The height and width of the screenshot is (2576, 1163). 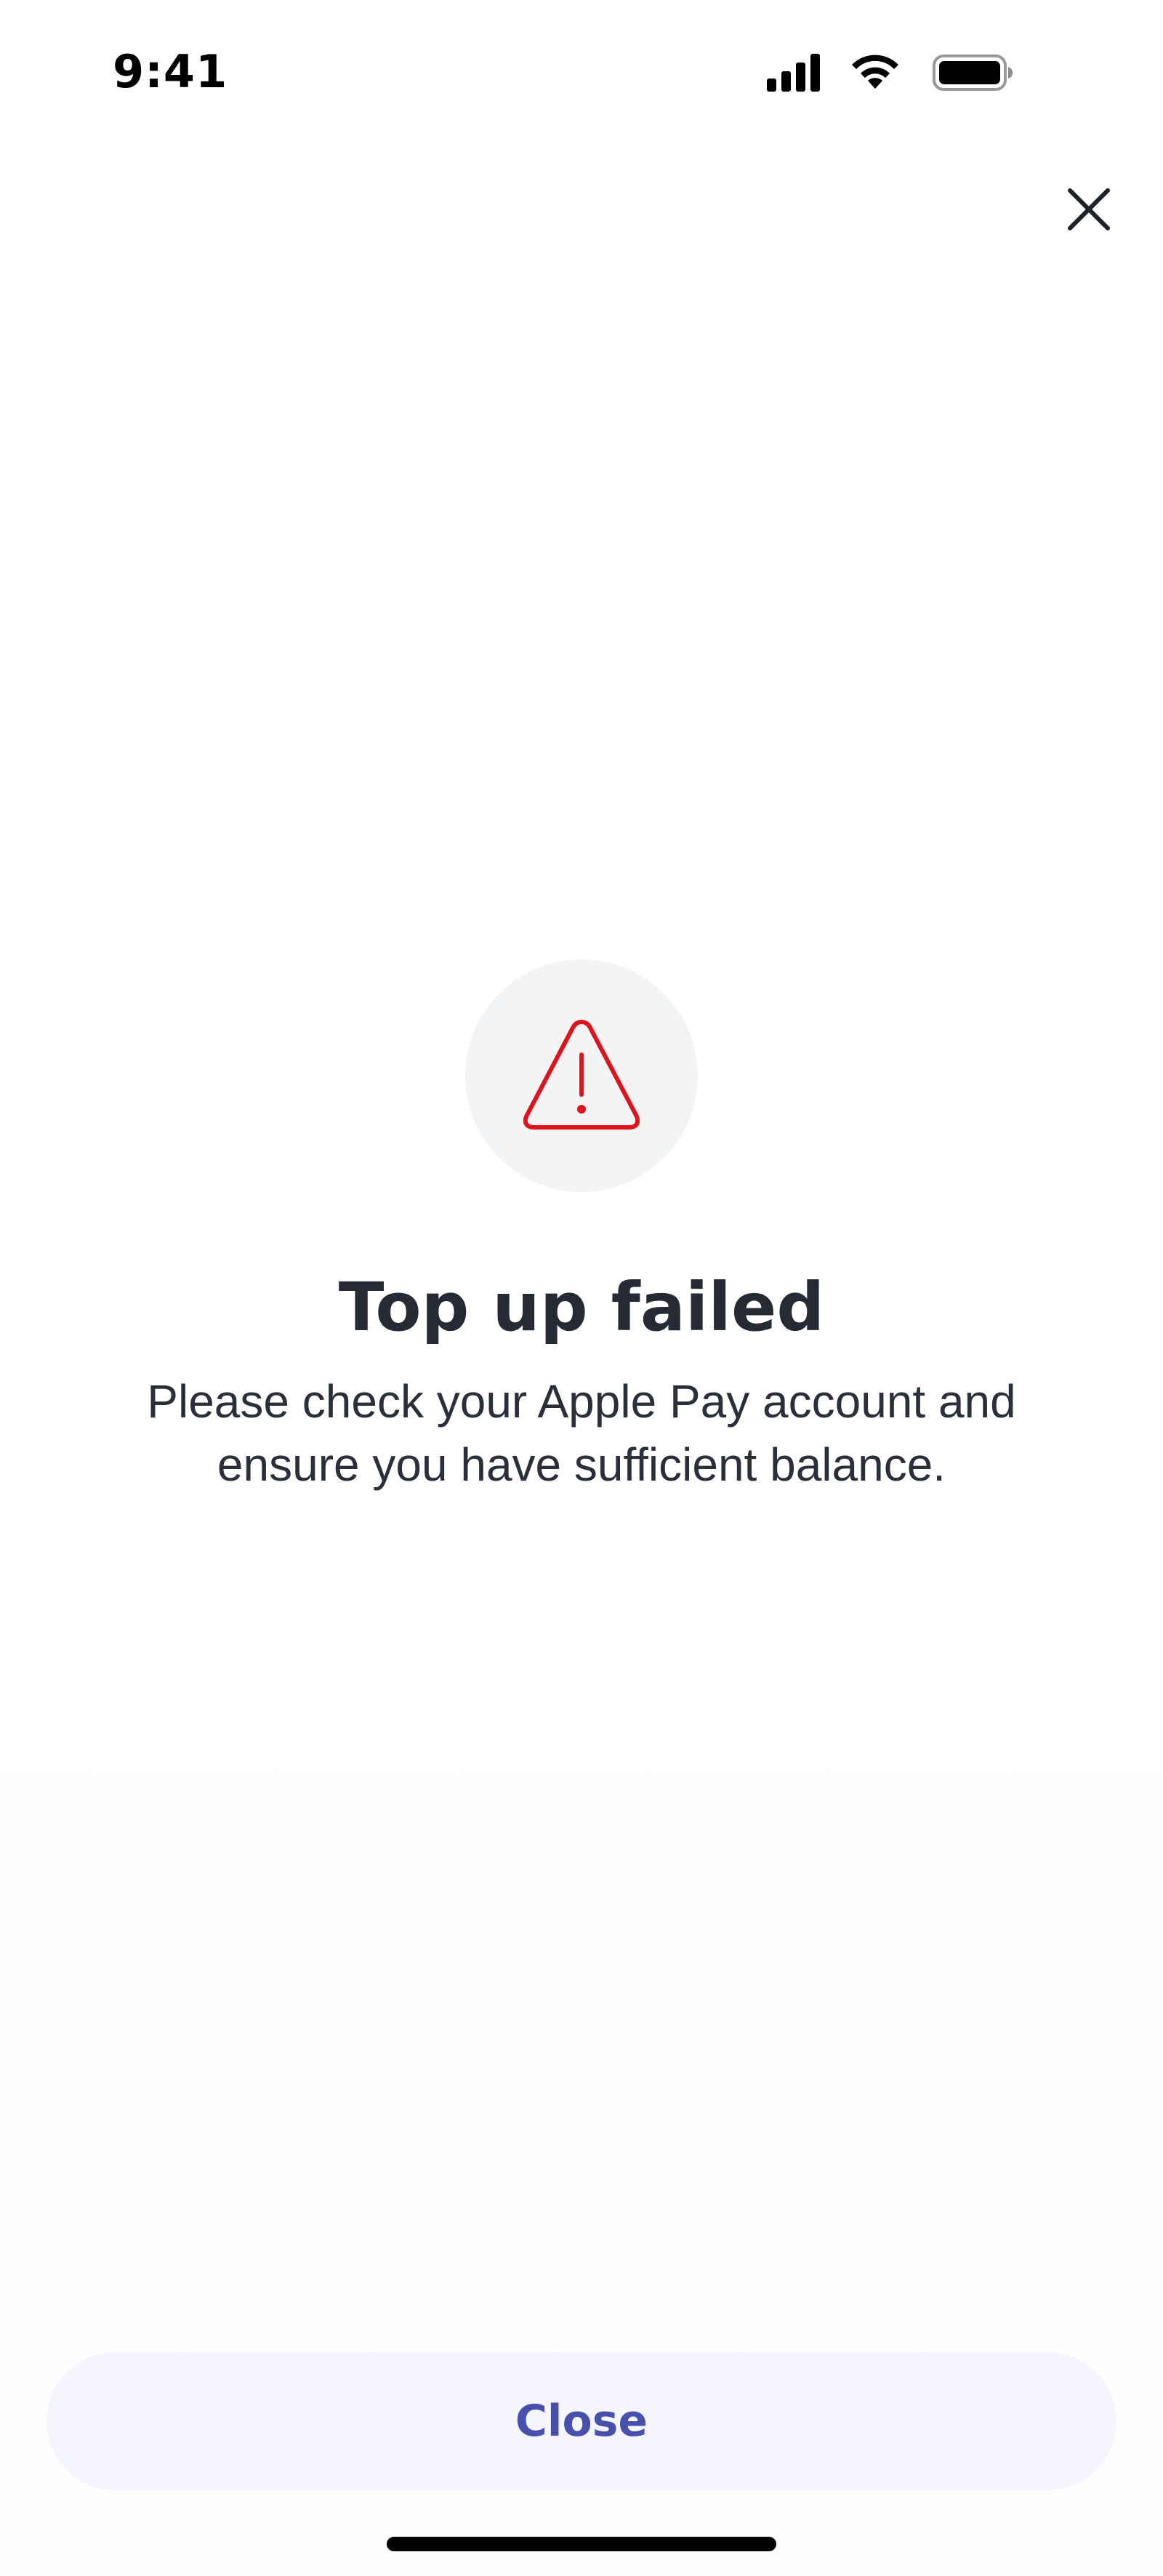 I want to click on cellular-signal-icon, so click(x=794, y=74).